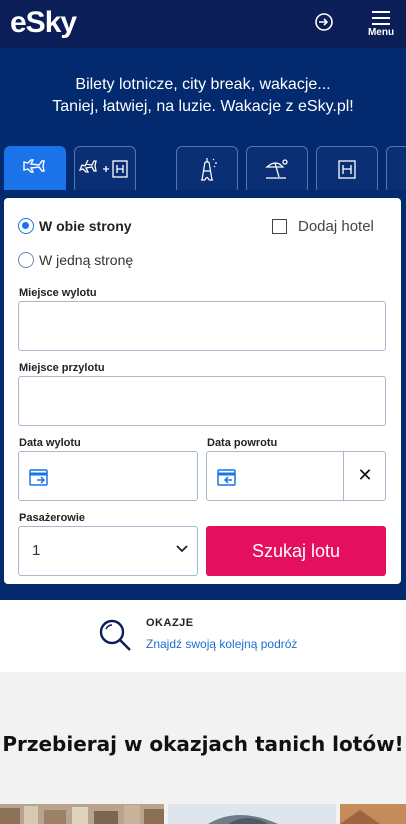  What do you see at coordinates (62, 368) in the screenshot?
I see `destination-label: Miejsce przylotu` at bounding box center [62, 368].